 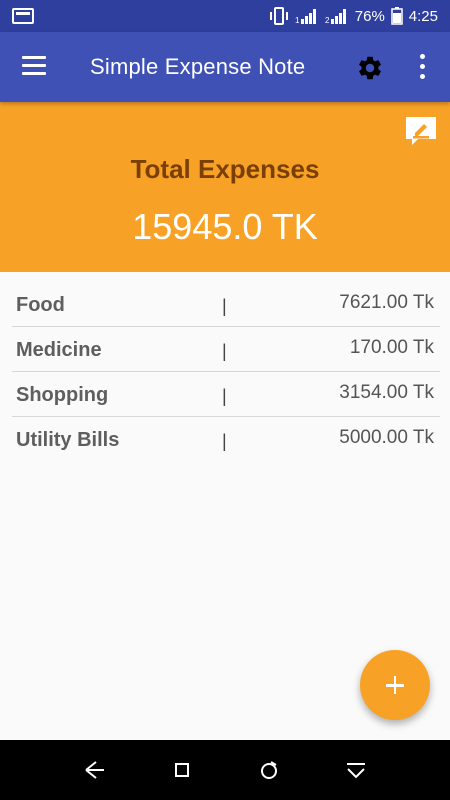 I want to click on expense-category: Medicine, so click(x=59, y=350).